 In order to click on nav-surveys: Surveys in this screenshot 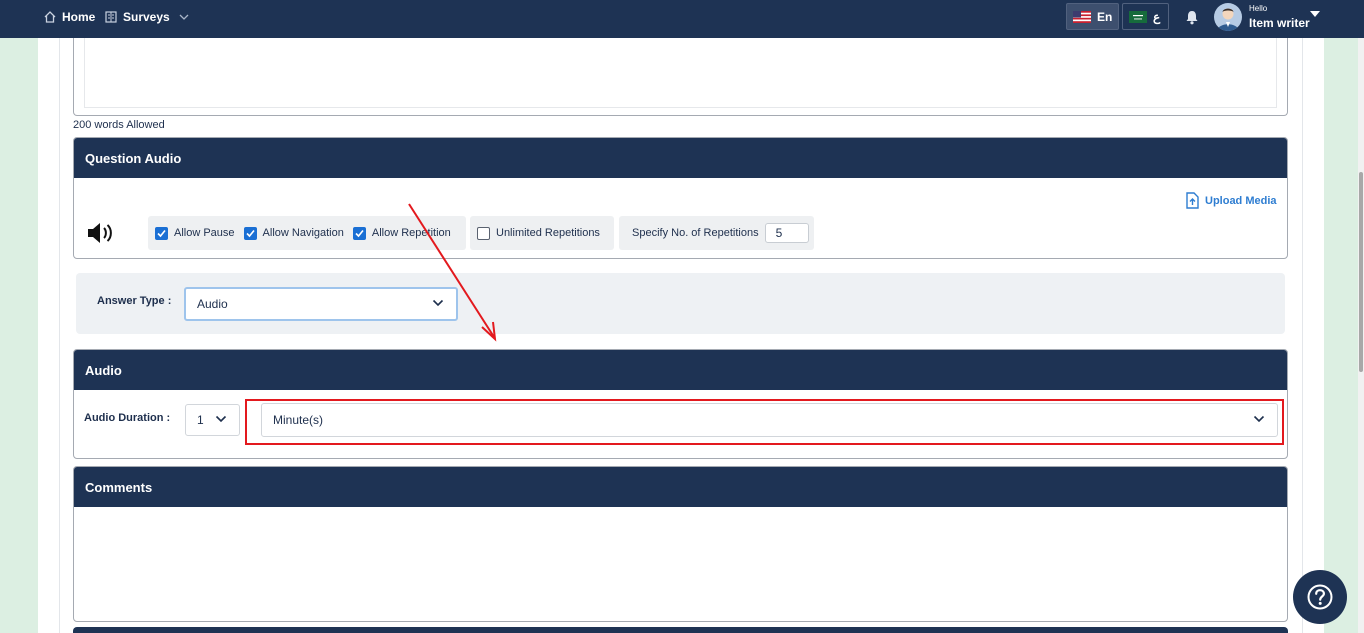, I will do `click(149, 17)`.